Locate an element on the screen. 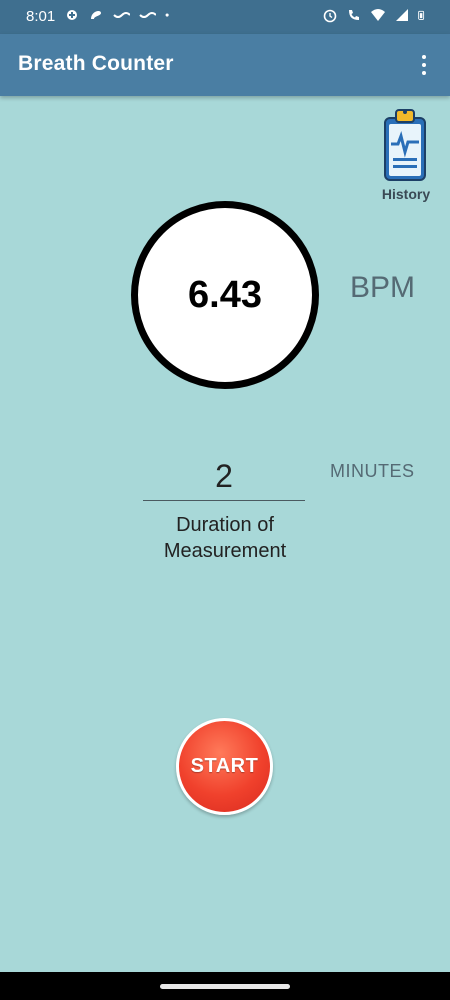 This screenshot has width=450, height=1000. bpm-display: 6.43 is located at coordinates (225, 295).